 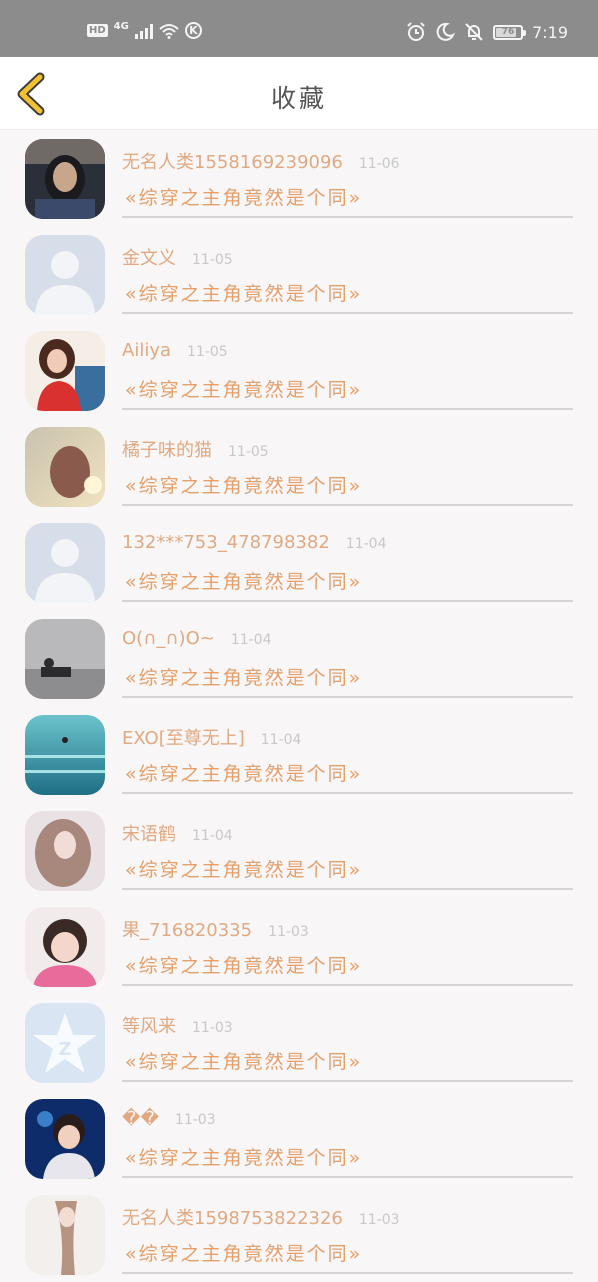 I want to click on network-type: 4G, so click(x=121, y=26).